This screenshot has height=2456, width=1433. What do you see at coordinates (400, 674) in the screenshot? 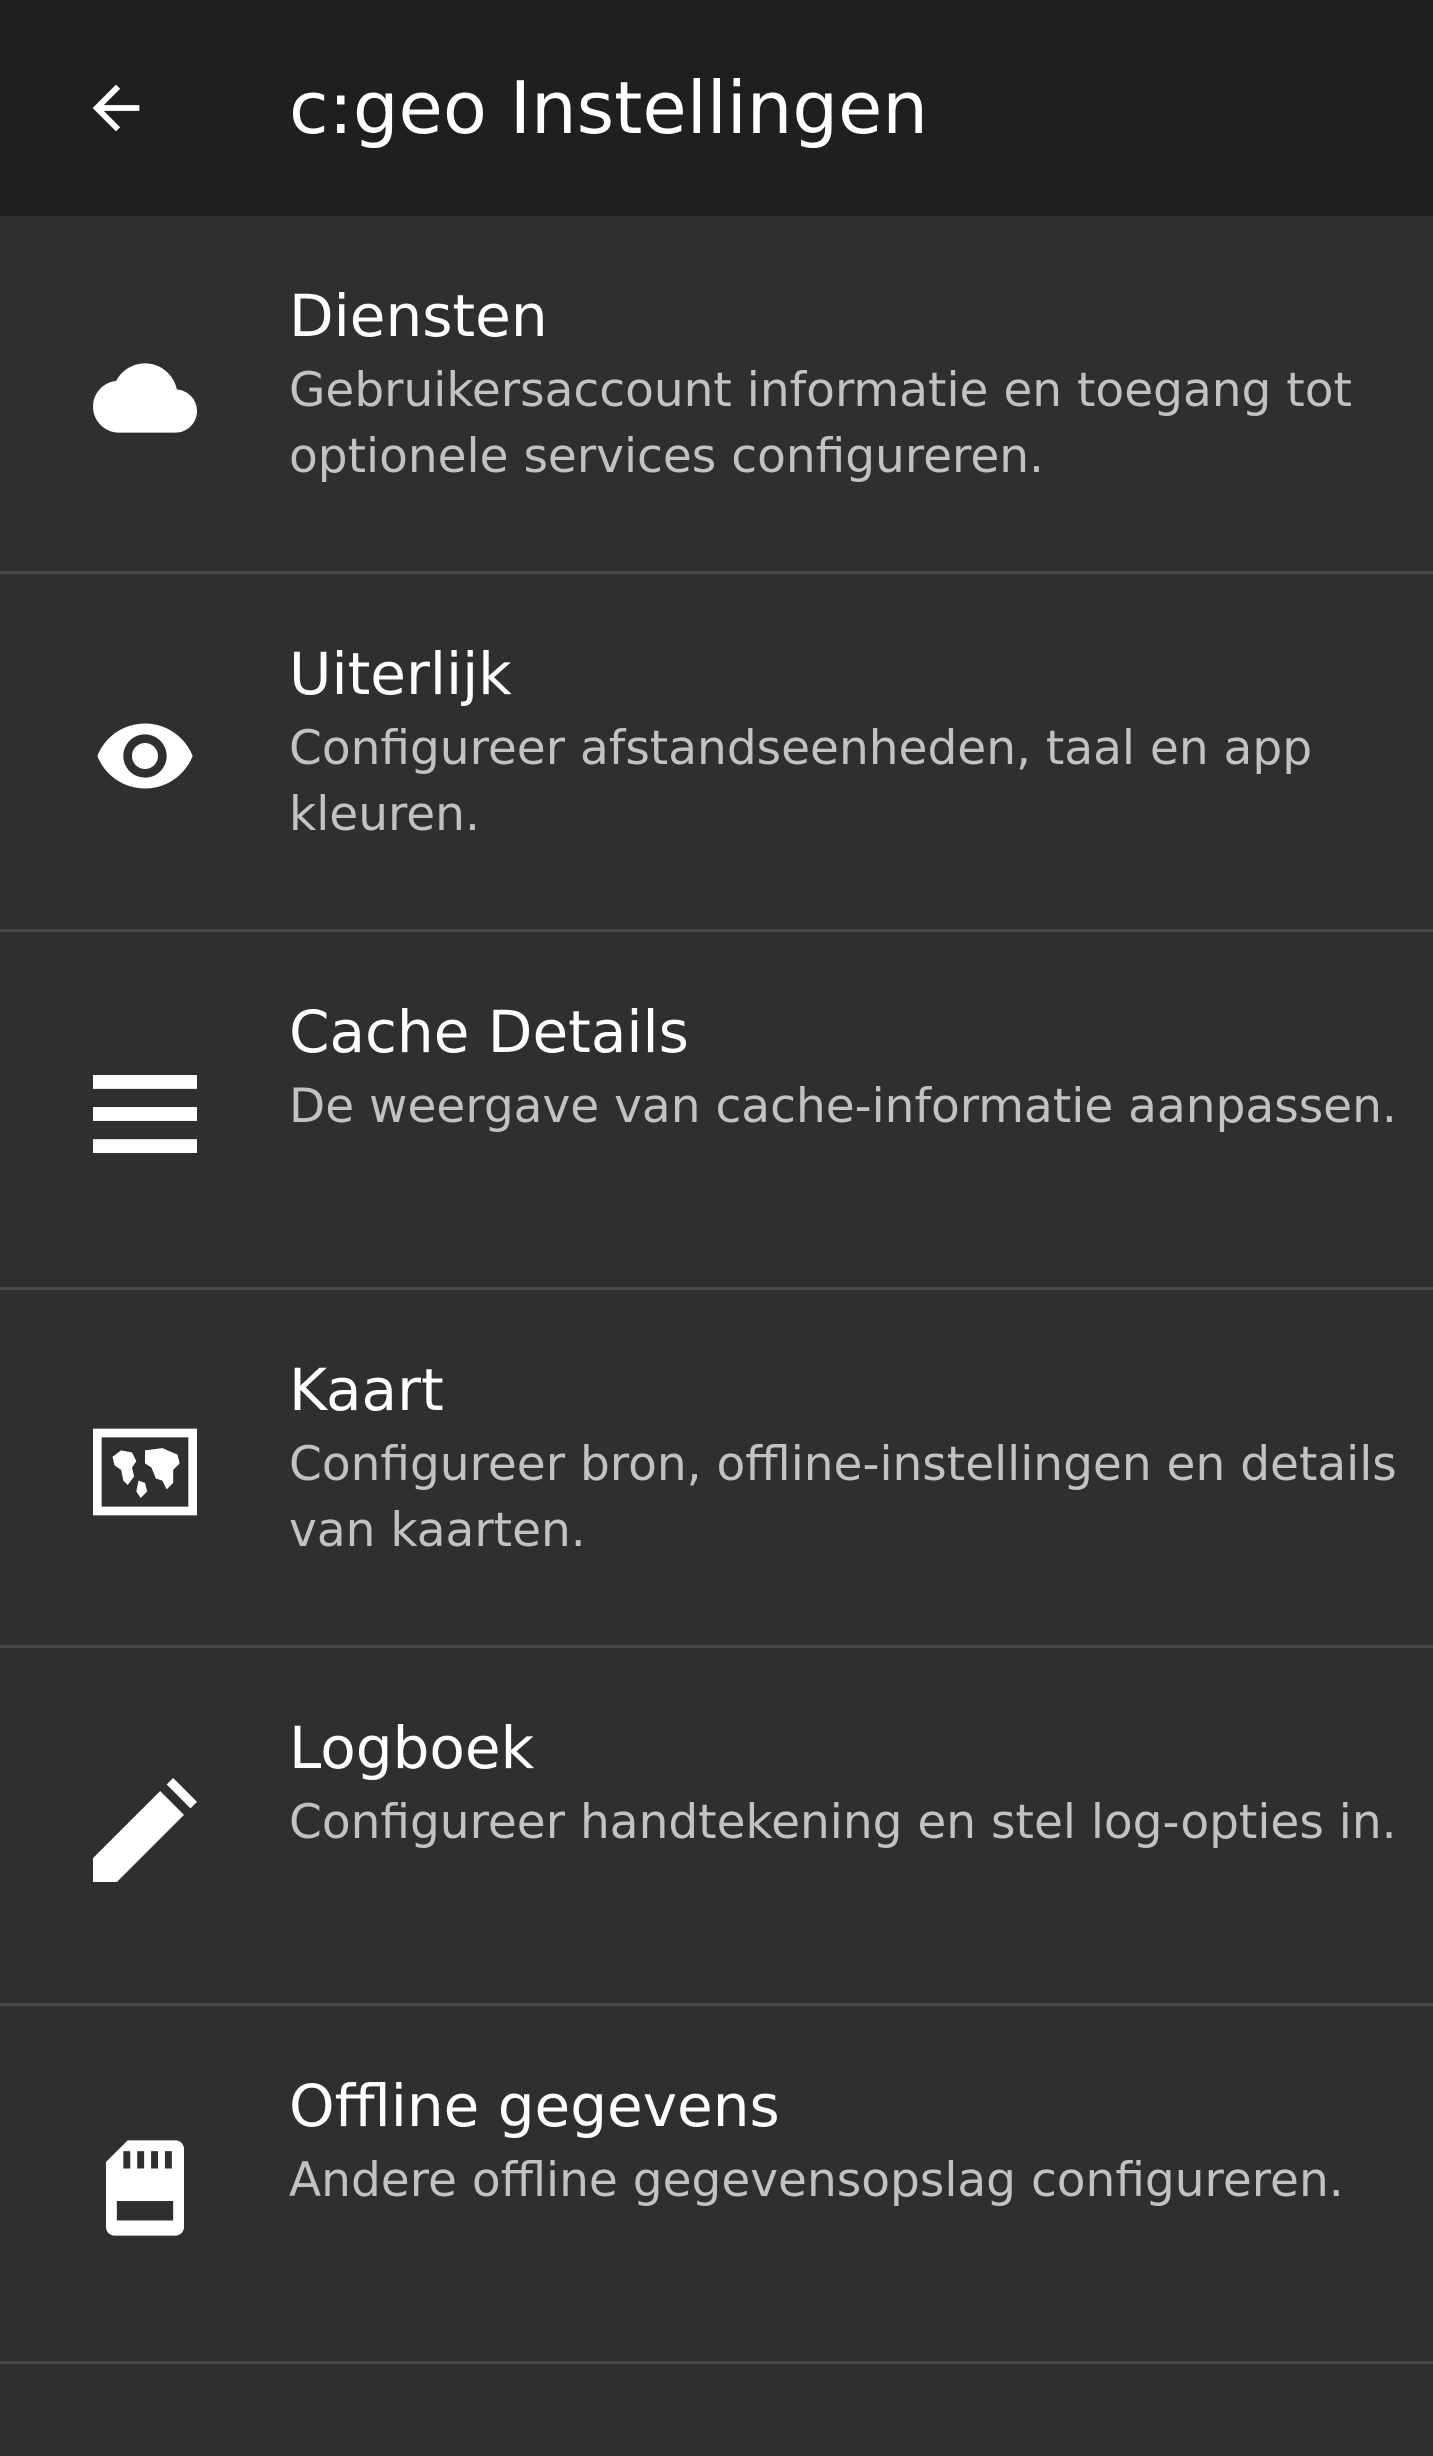
I see `settings-item-label: Uiterlijk` at bounding box center [400, 674].